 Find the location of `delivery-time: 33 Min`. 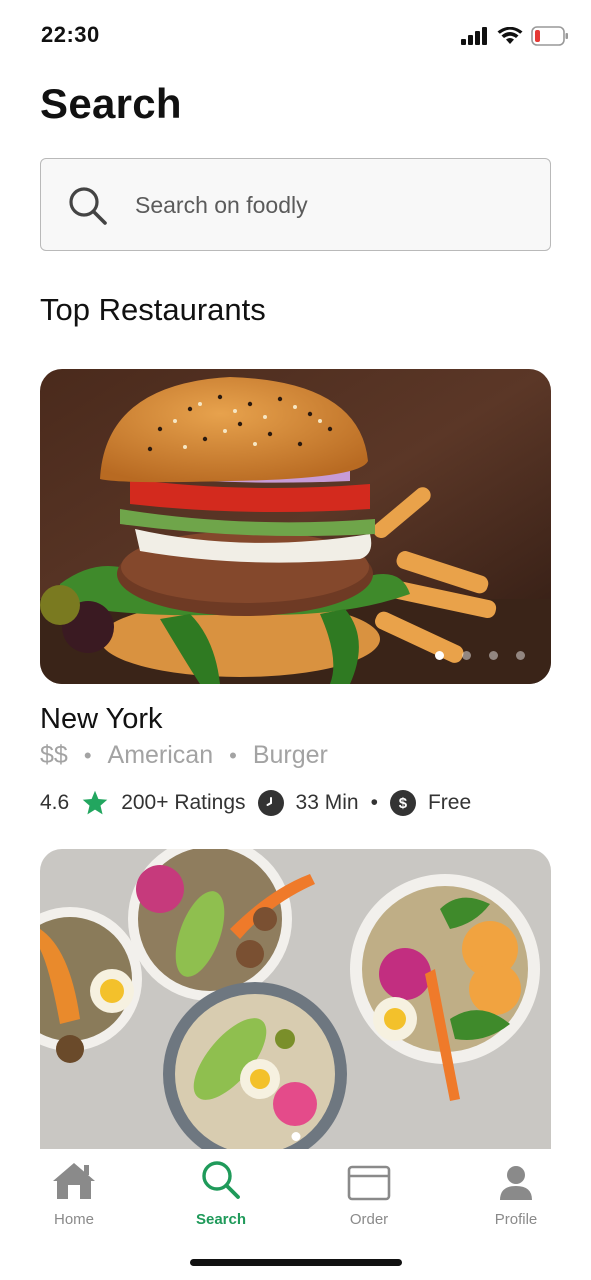

delivery-time: 33 Min is located at coordinates (327, 802).